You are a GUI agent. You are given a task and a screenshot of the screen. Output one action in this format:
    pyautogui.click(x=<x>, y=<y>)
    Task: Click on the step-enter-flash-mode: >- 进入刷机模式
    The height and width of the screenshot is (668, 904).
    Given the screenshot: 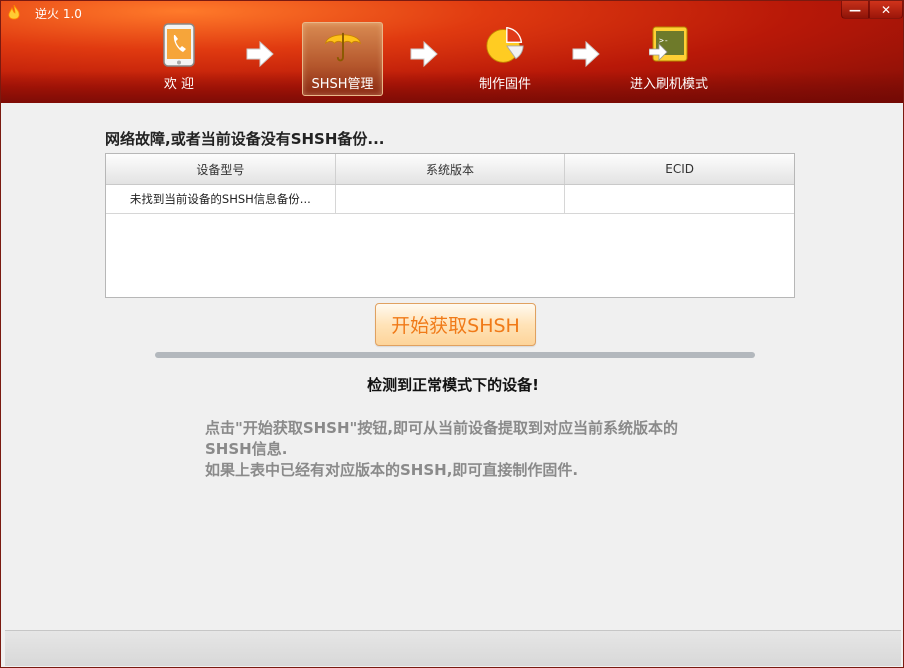 What is the action you would take?
    pyautogui.click(x=669, y=59)
    